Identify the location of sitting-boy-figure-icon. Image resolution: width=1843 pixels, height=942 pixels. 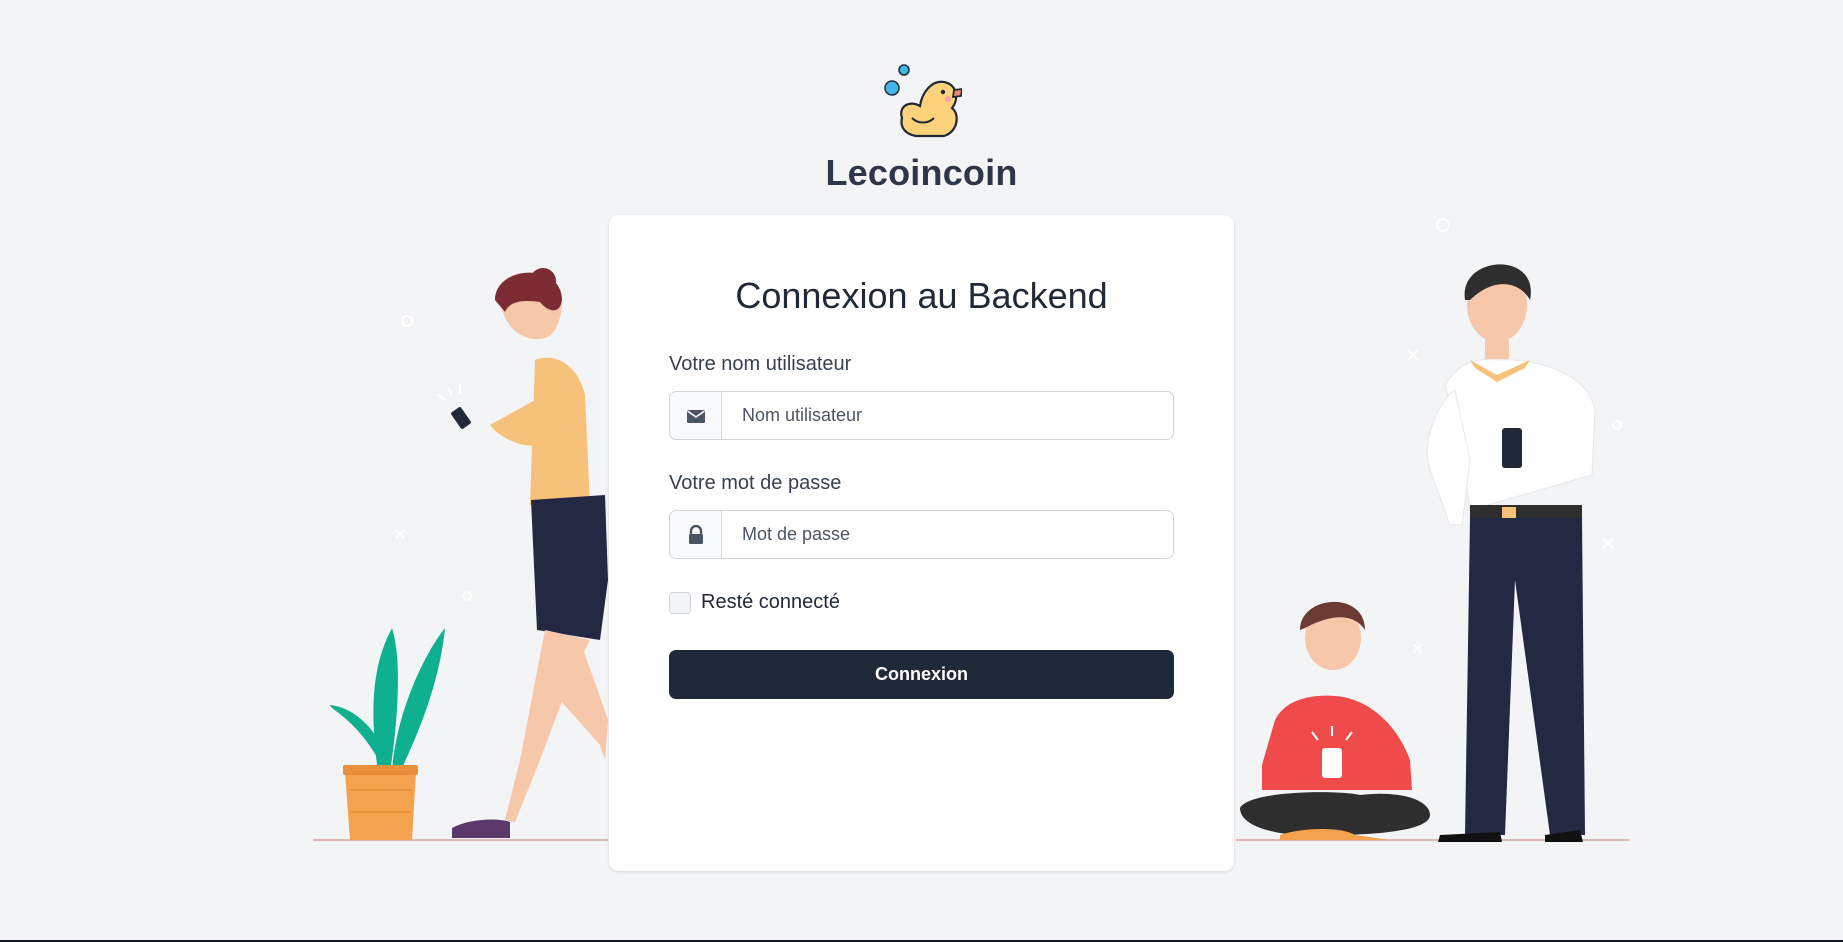
(1335, 720).